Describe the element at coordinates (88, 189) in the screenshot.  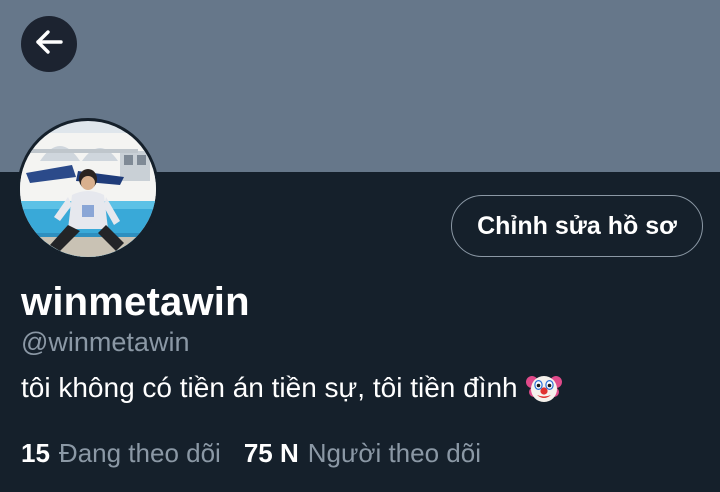
I see `avatar` at that location.